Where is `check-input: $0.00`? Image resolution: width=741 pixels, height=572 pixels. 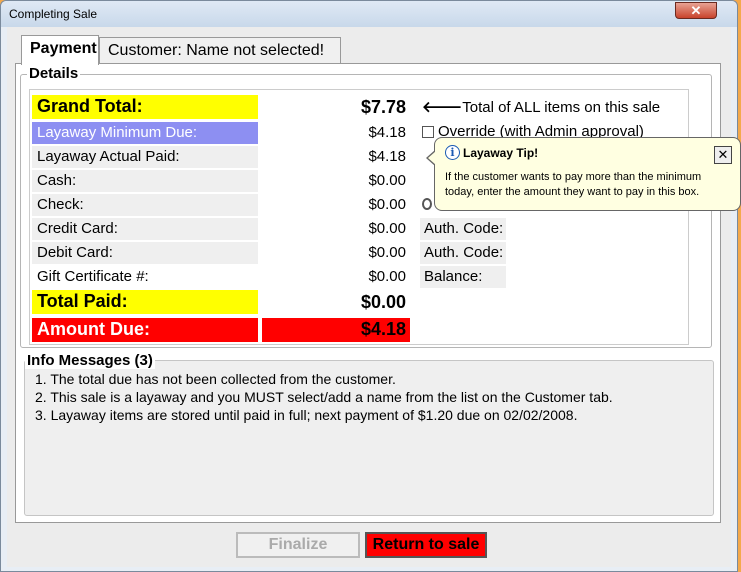
check-input: $0.00 is located at coordinates (336, 205).